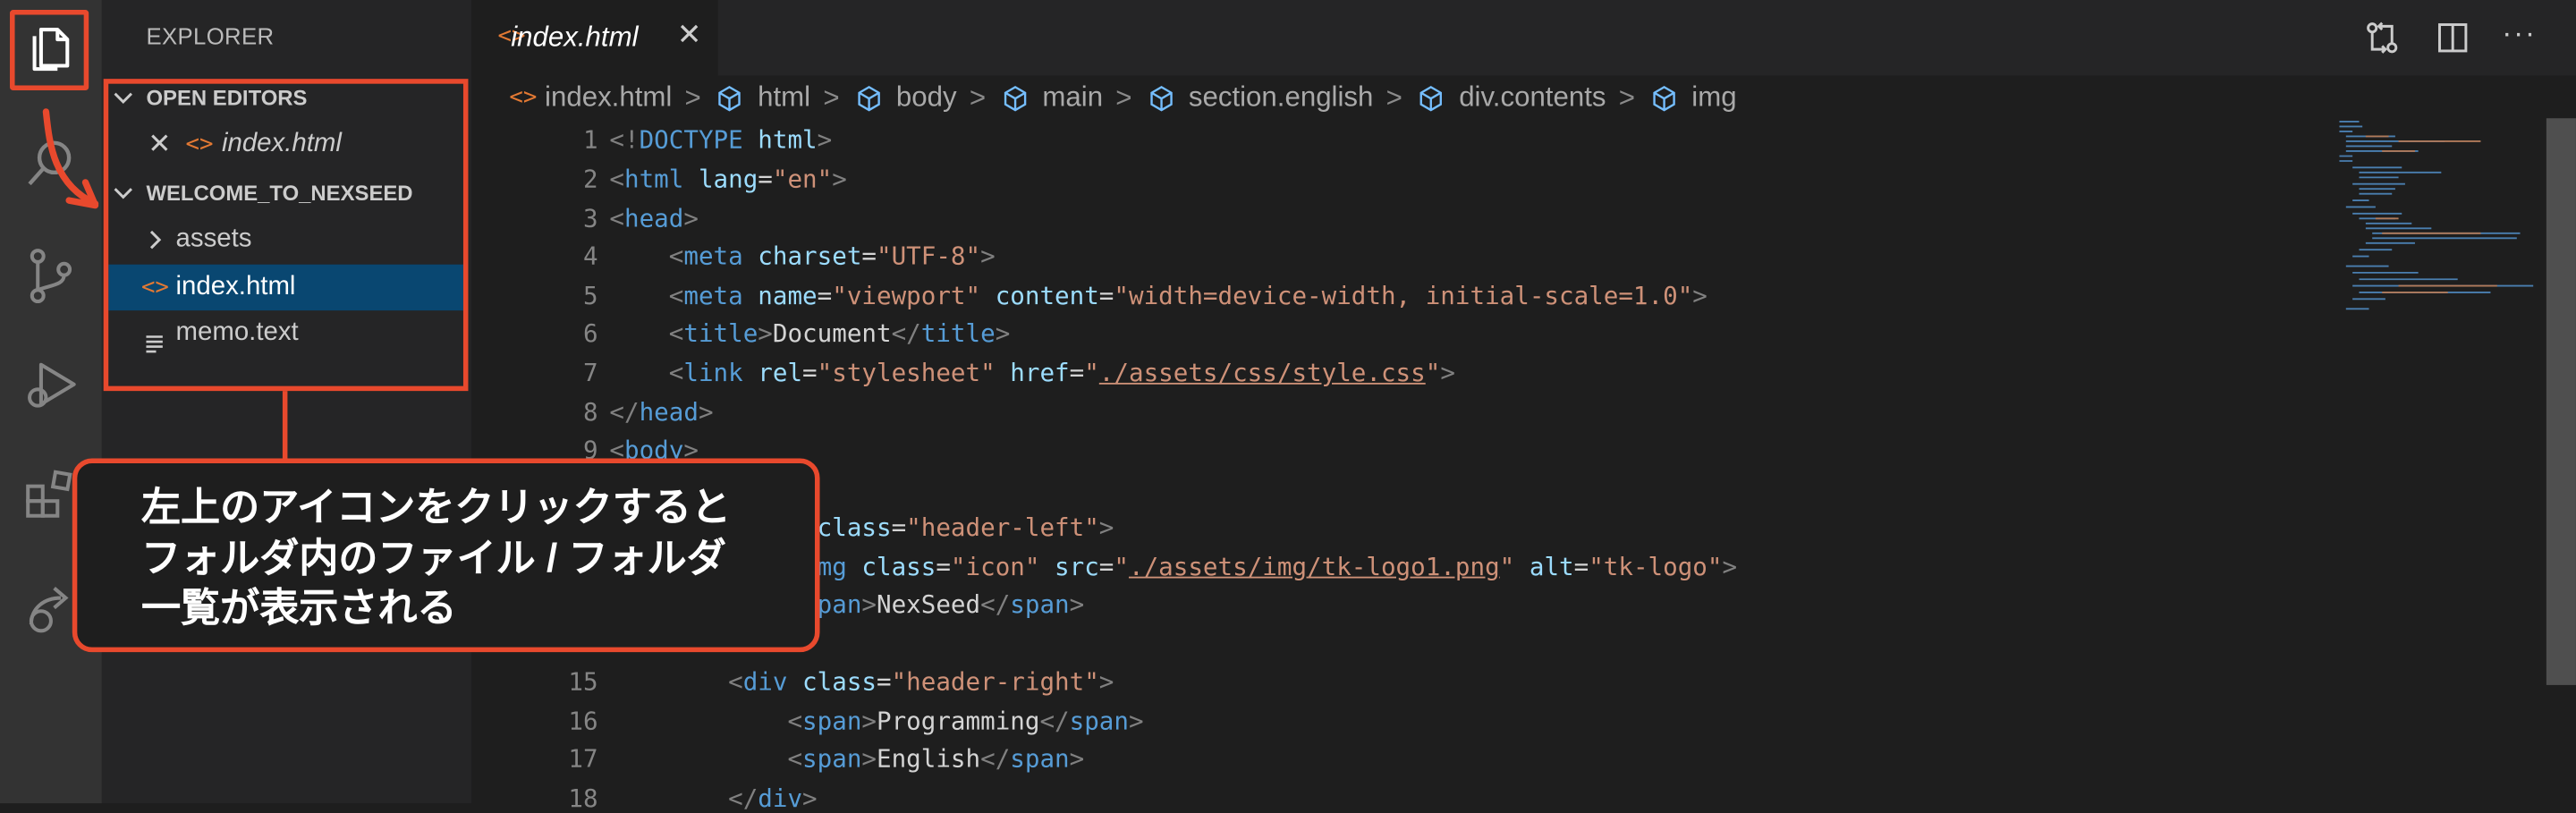  What do you see at coordinates (2453, 42) in the screenshot?
I see `split-editor-icon` at bounding box center [2453, 42].